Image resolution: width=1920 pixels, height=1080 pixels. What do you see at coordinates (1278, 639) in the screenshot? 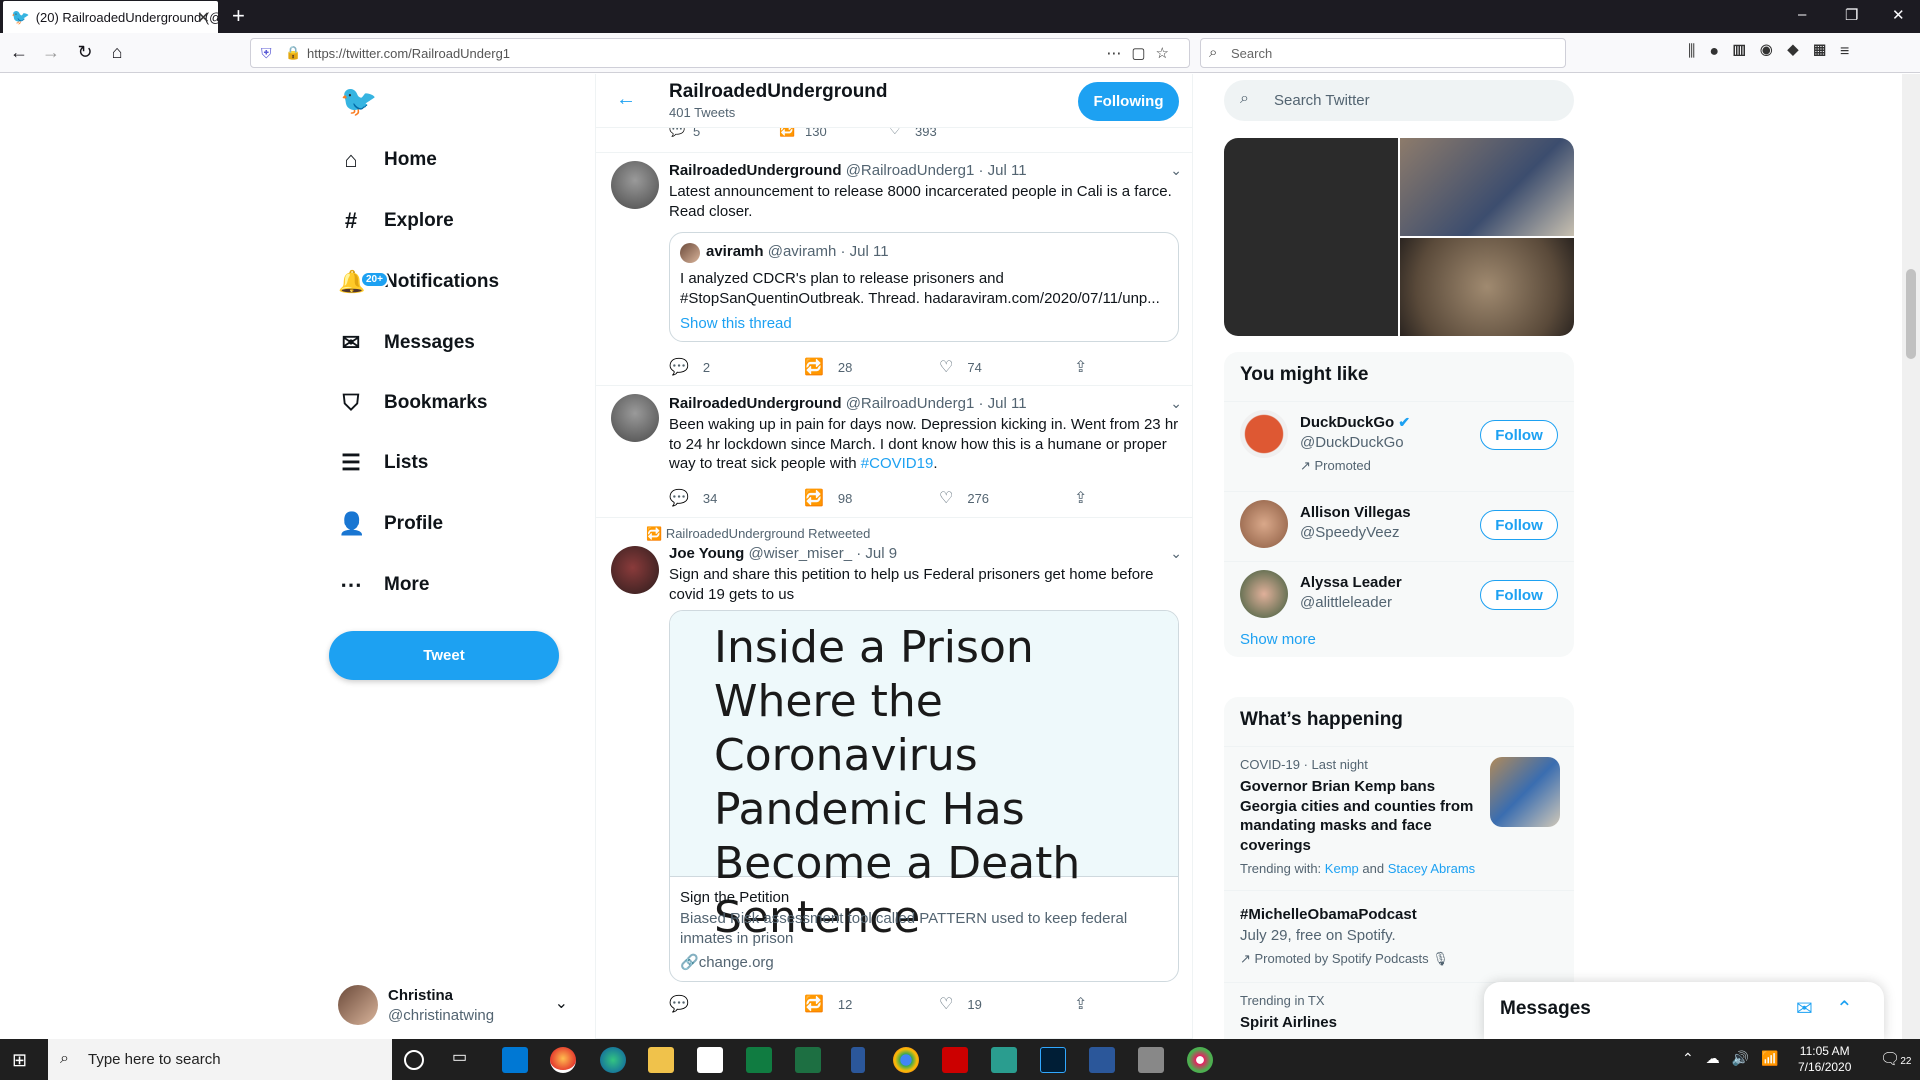
I see `show-more-link: Show more` at bounding box center [1278, 639].